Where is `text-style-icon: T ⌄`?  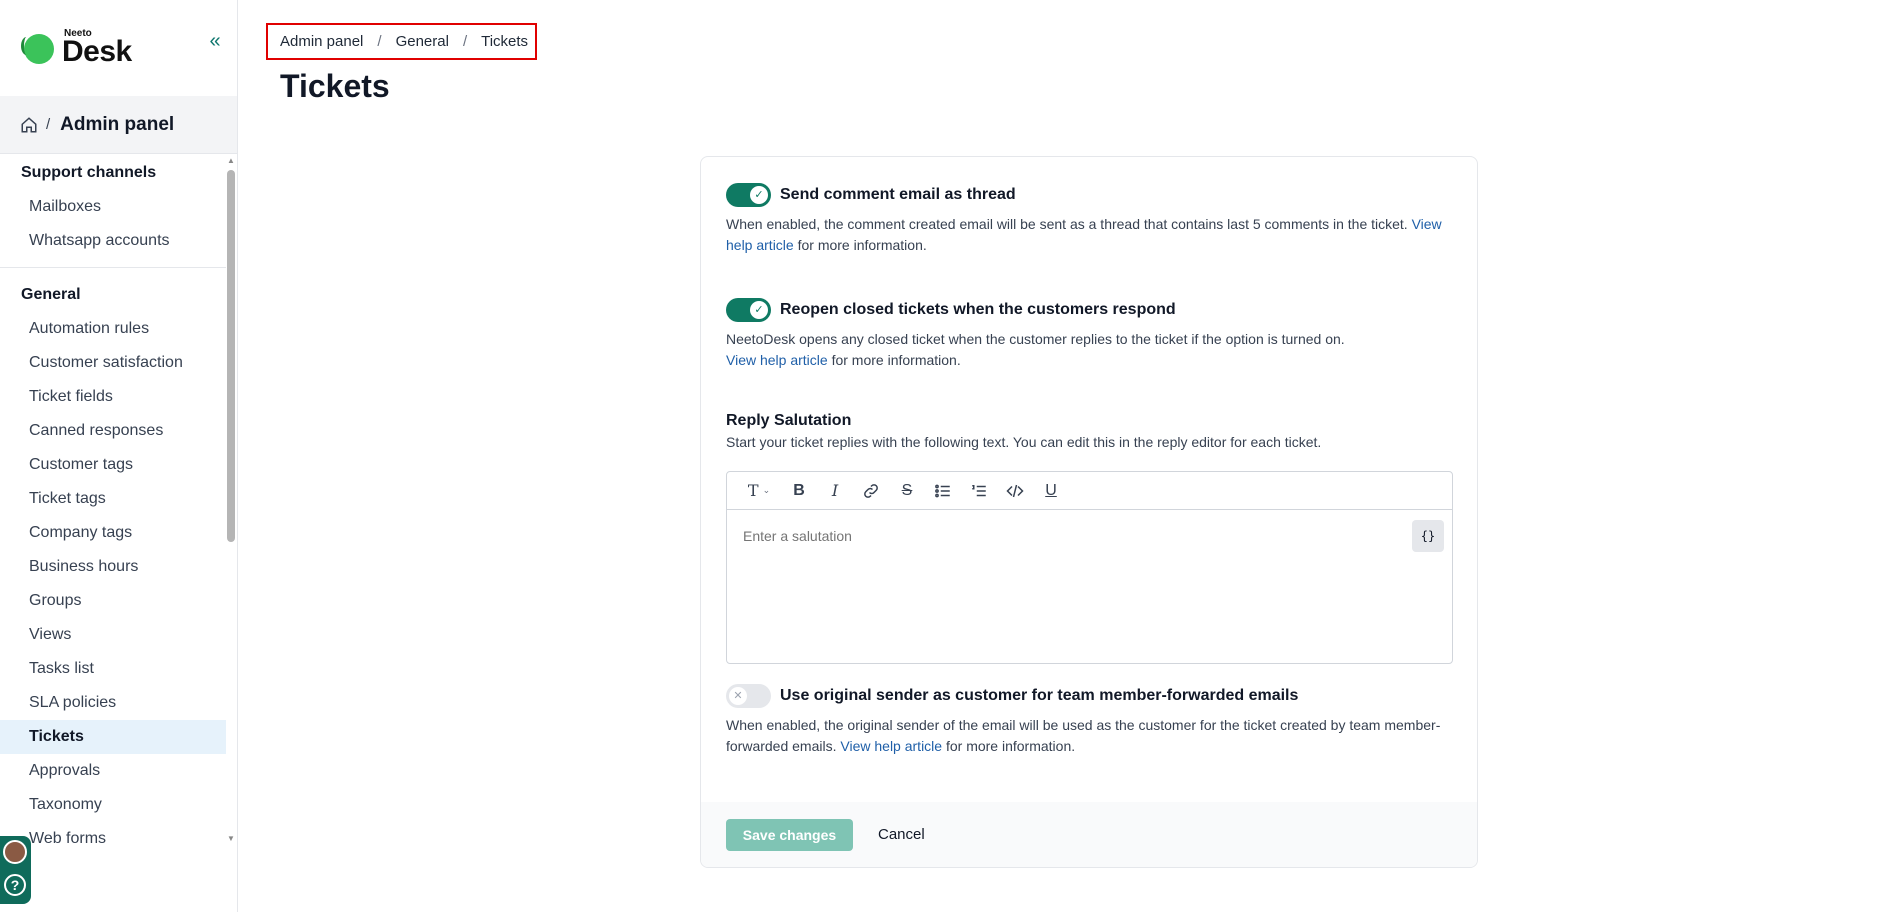
text-style-icon: T ⌄ is located at coordinates (759, 491).